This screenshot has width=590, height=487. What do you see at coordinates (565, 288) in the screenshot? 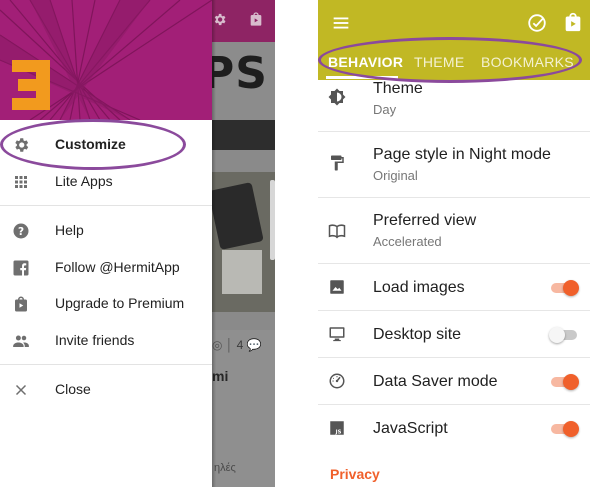
I see `load-images-toggle` at bounding box center [565, 288].